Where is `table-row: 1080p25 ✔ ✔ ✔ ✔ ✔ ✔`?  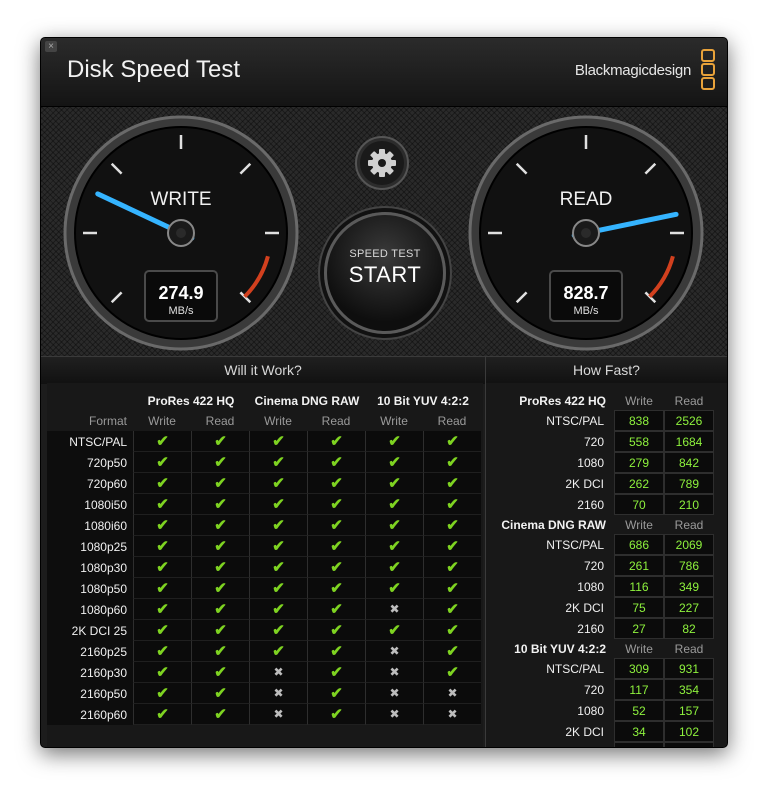
table-row: 1080p25 ✔ ✔ ✔ ✔ ✔ ✔ is located at coordinates (264, 546).